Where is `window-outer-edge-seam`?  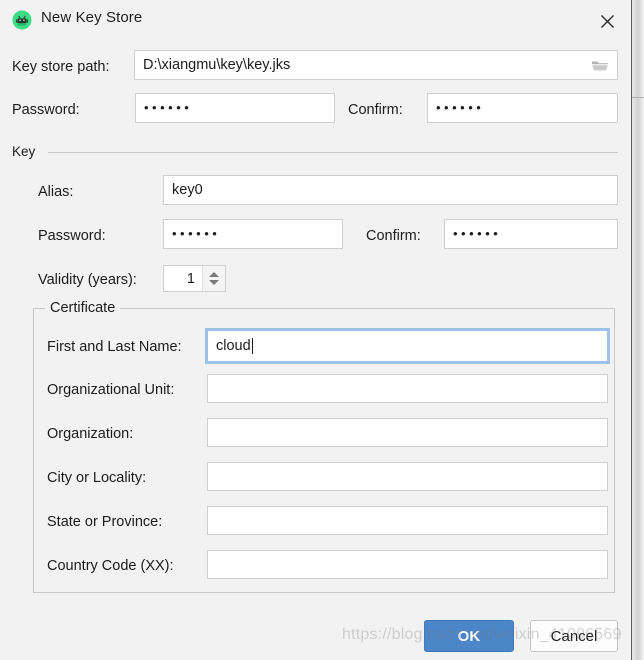 window-outer-edge-seam is located at coordinates (638, 97).